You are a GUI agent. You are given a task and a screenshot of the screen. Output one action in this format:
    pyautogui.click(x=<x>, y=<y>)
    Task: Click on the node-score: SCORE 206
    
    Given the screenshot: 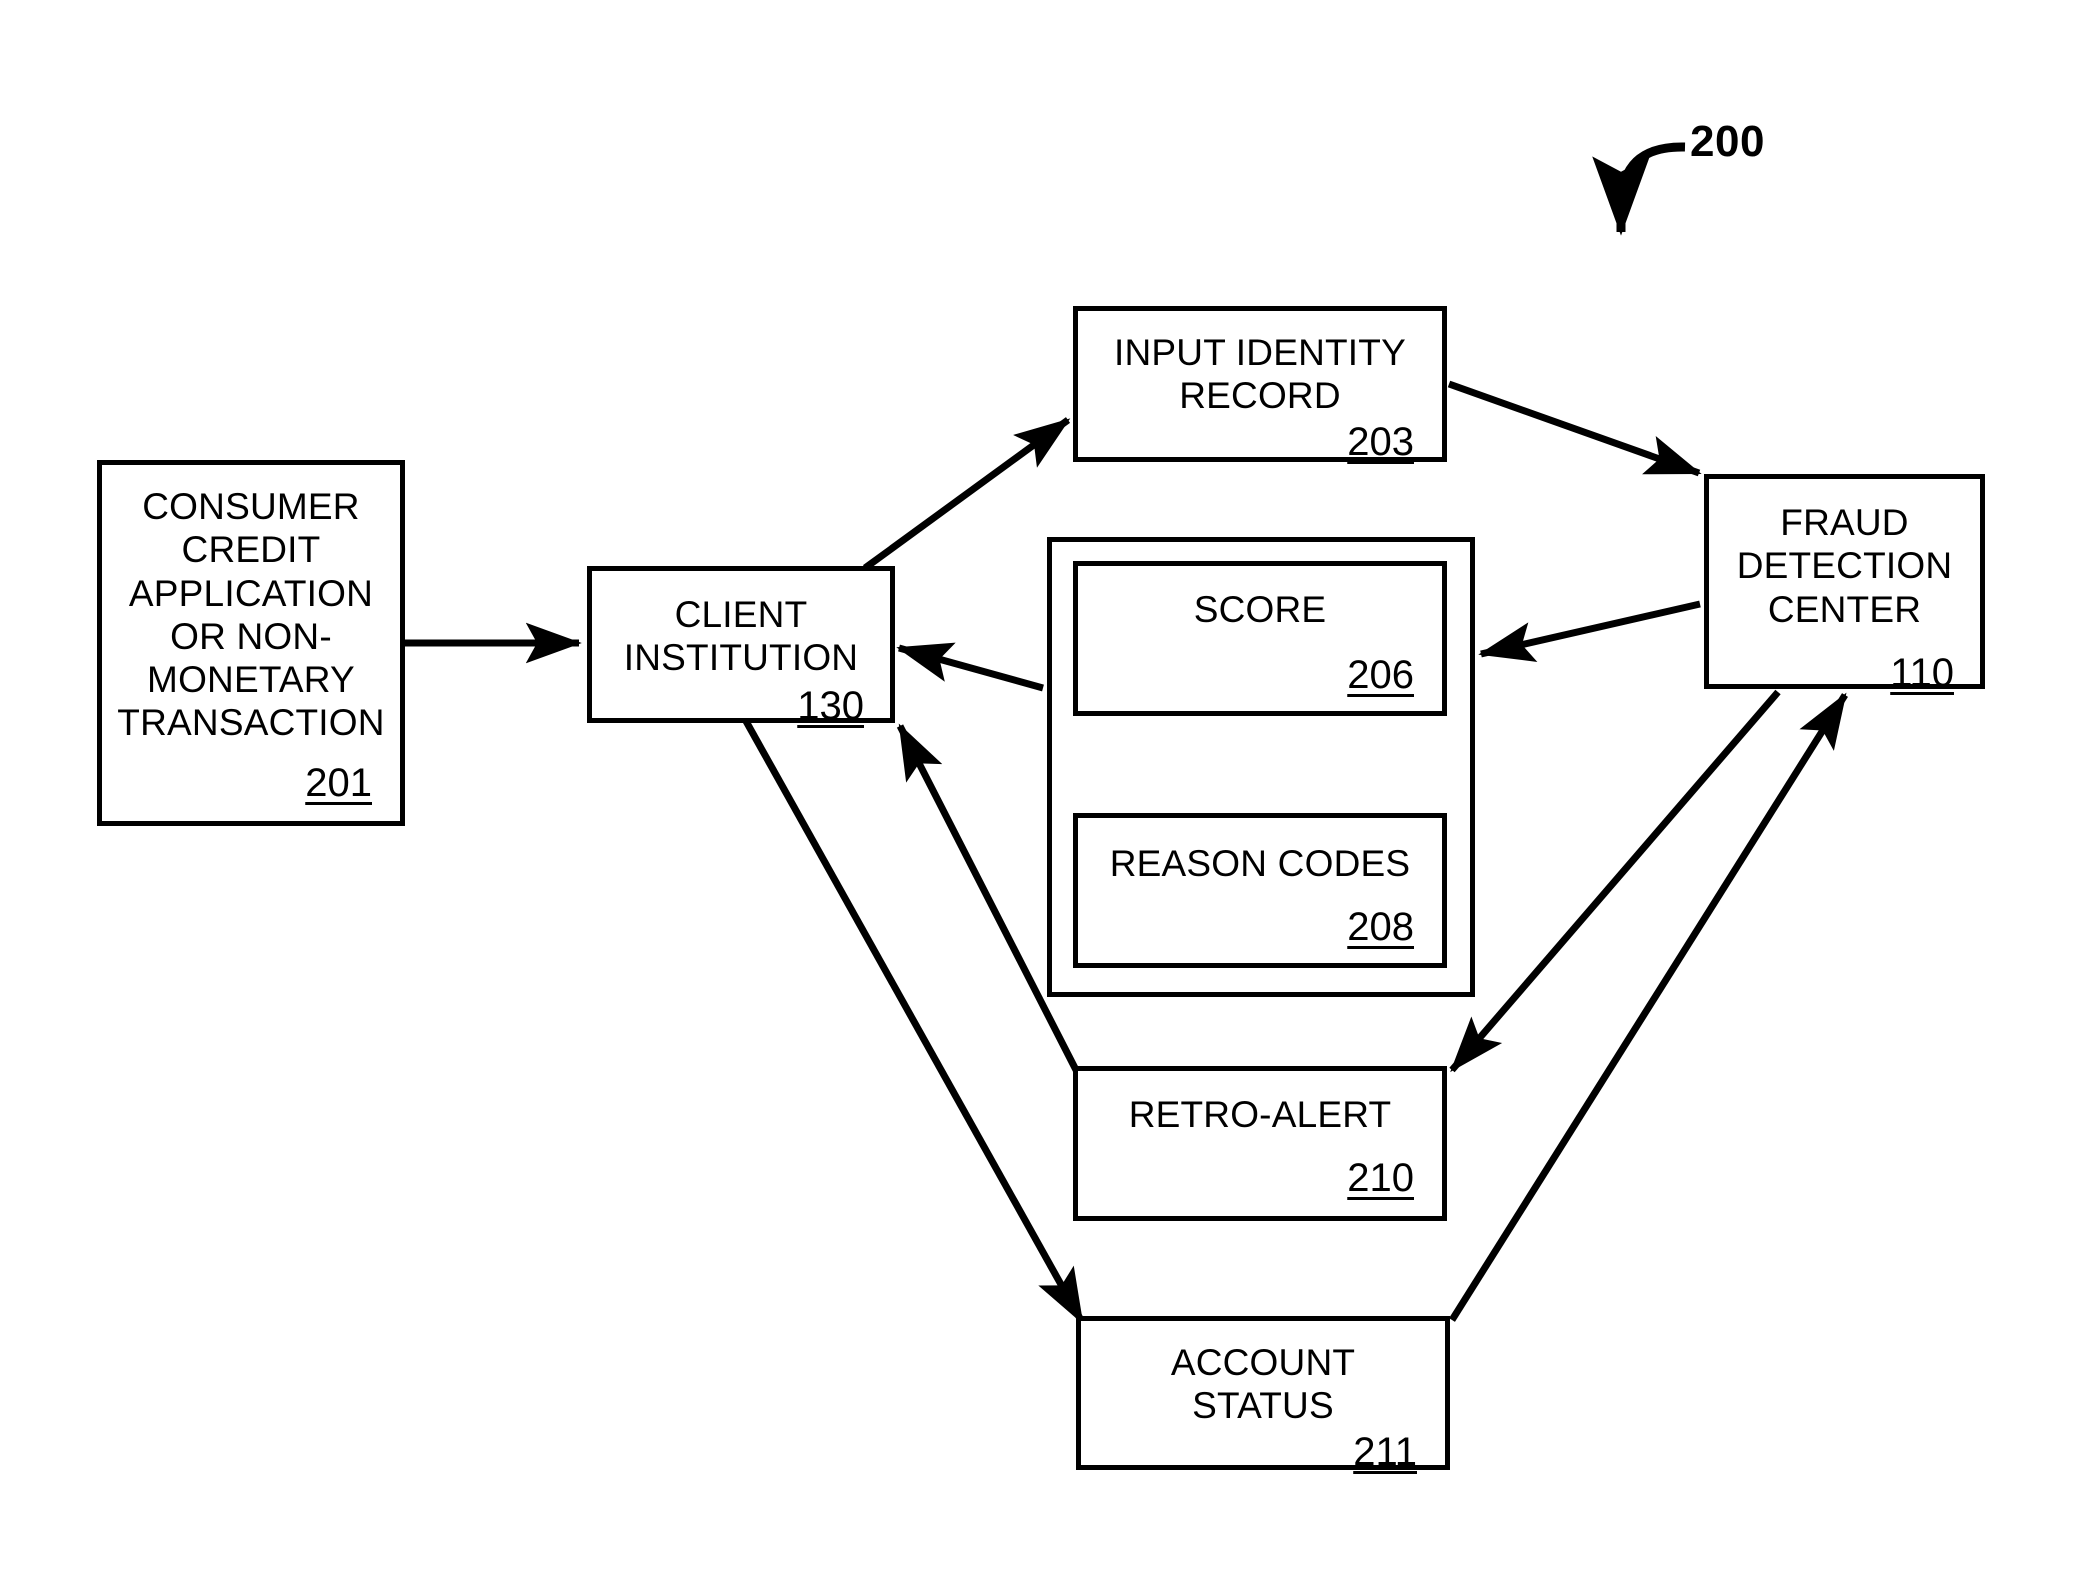 What is the action you would take?
    pyautogui.click(x=1260, y=638)
    